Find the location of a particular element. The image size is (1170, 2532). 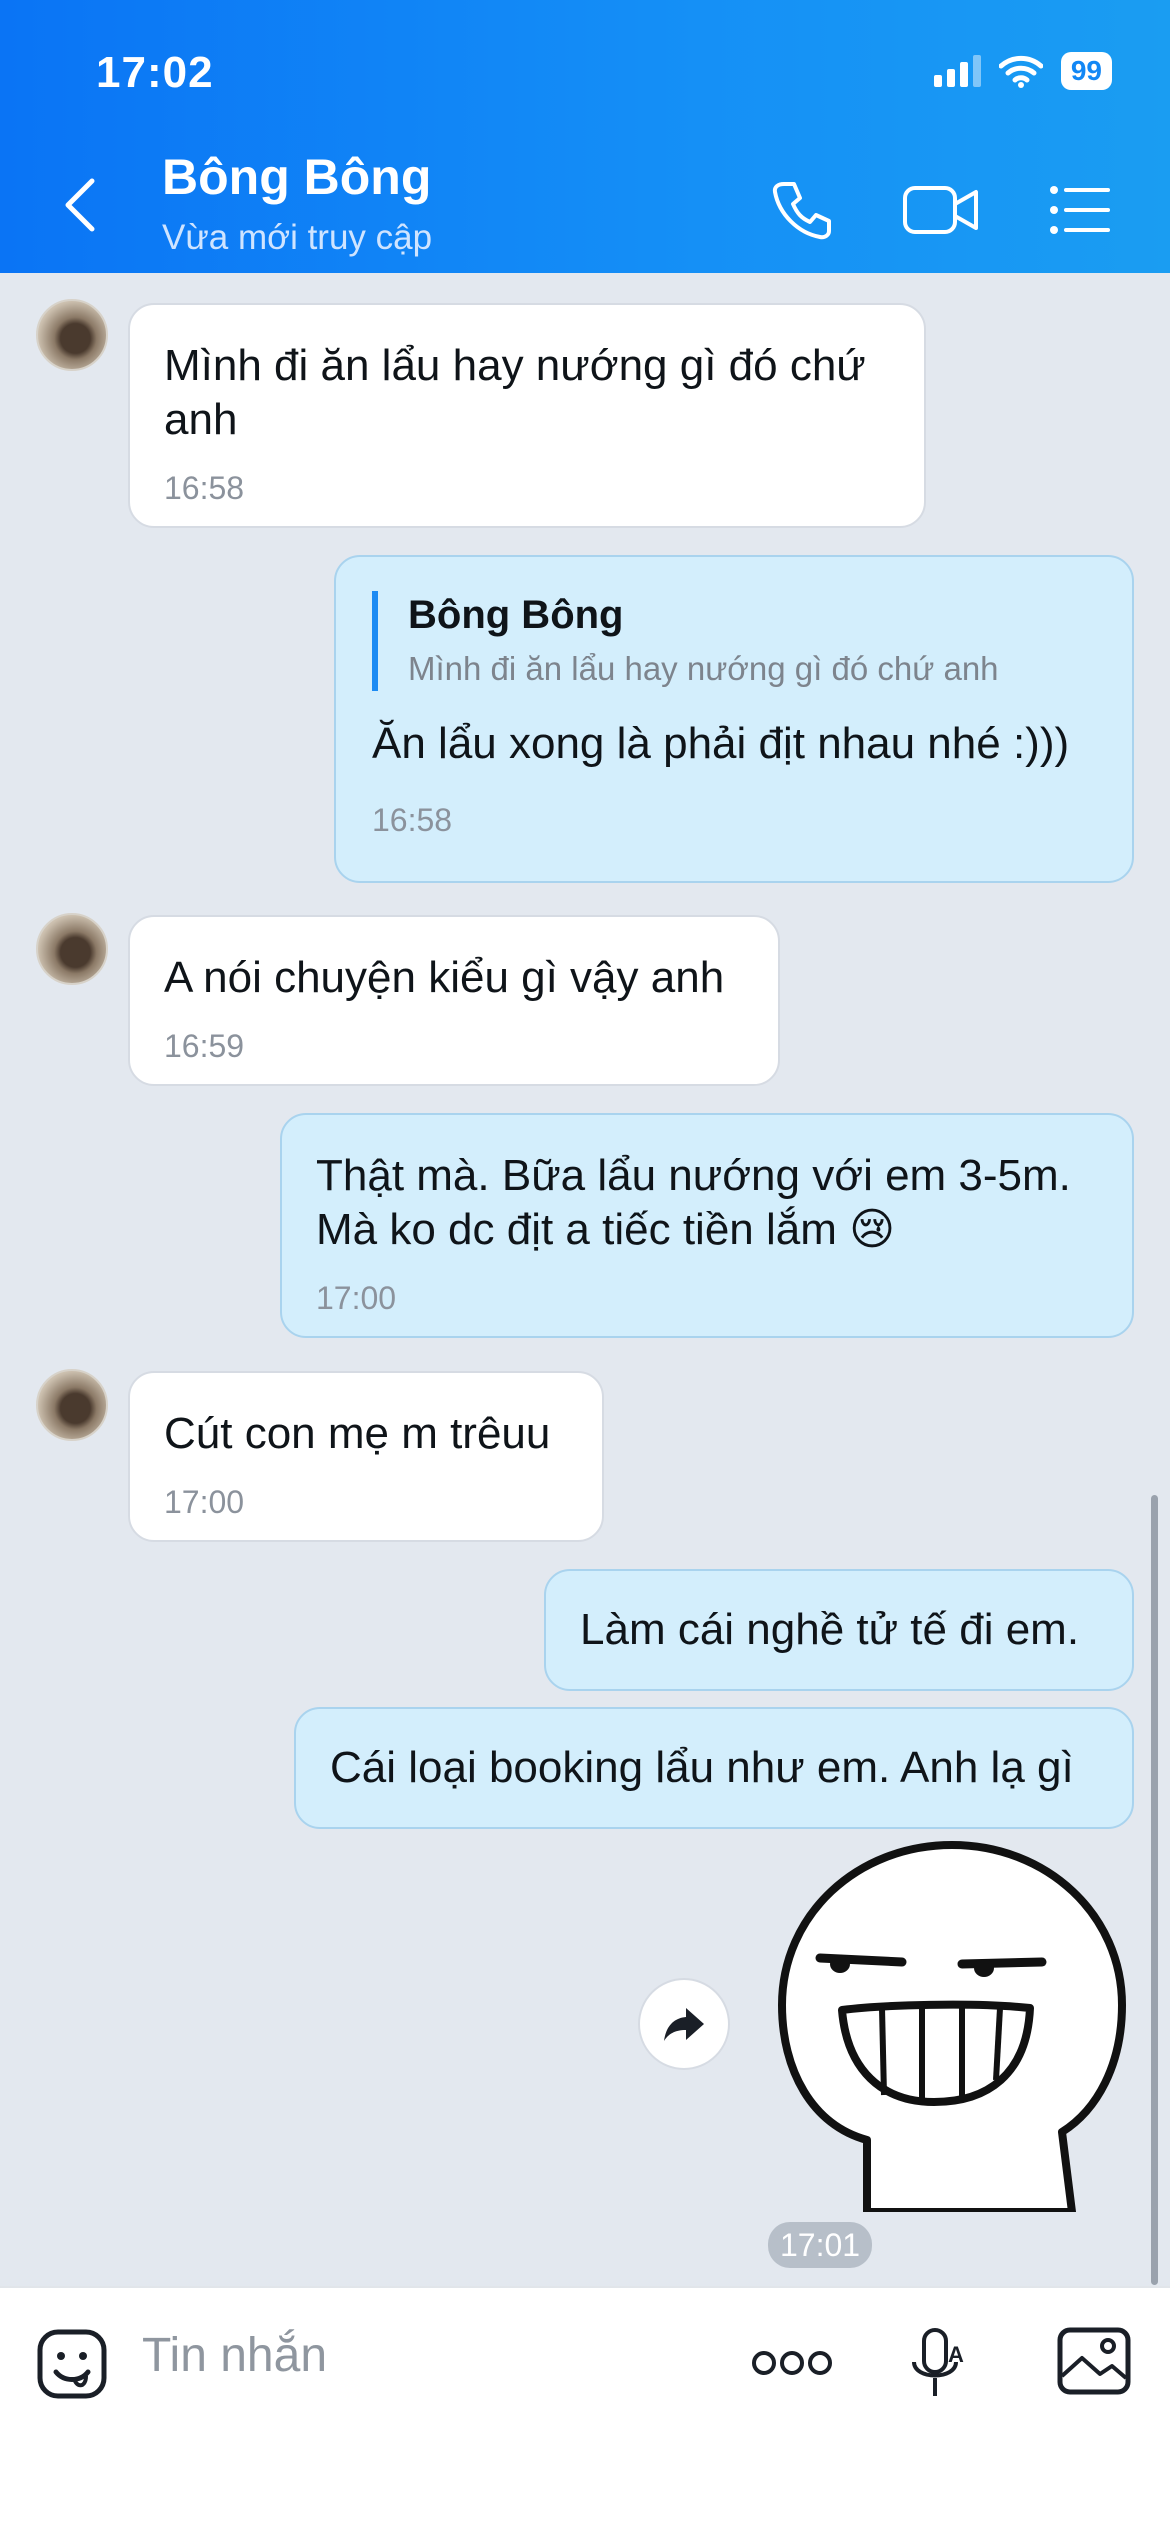

wifi-icon is located at coordinates (1020, 71).